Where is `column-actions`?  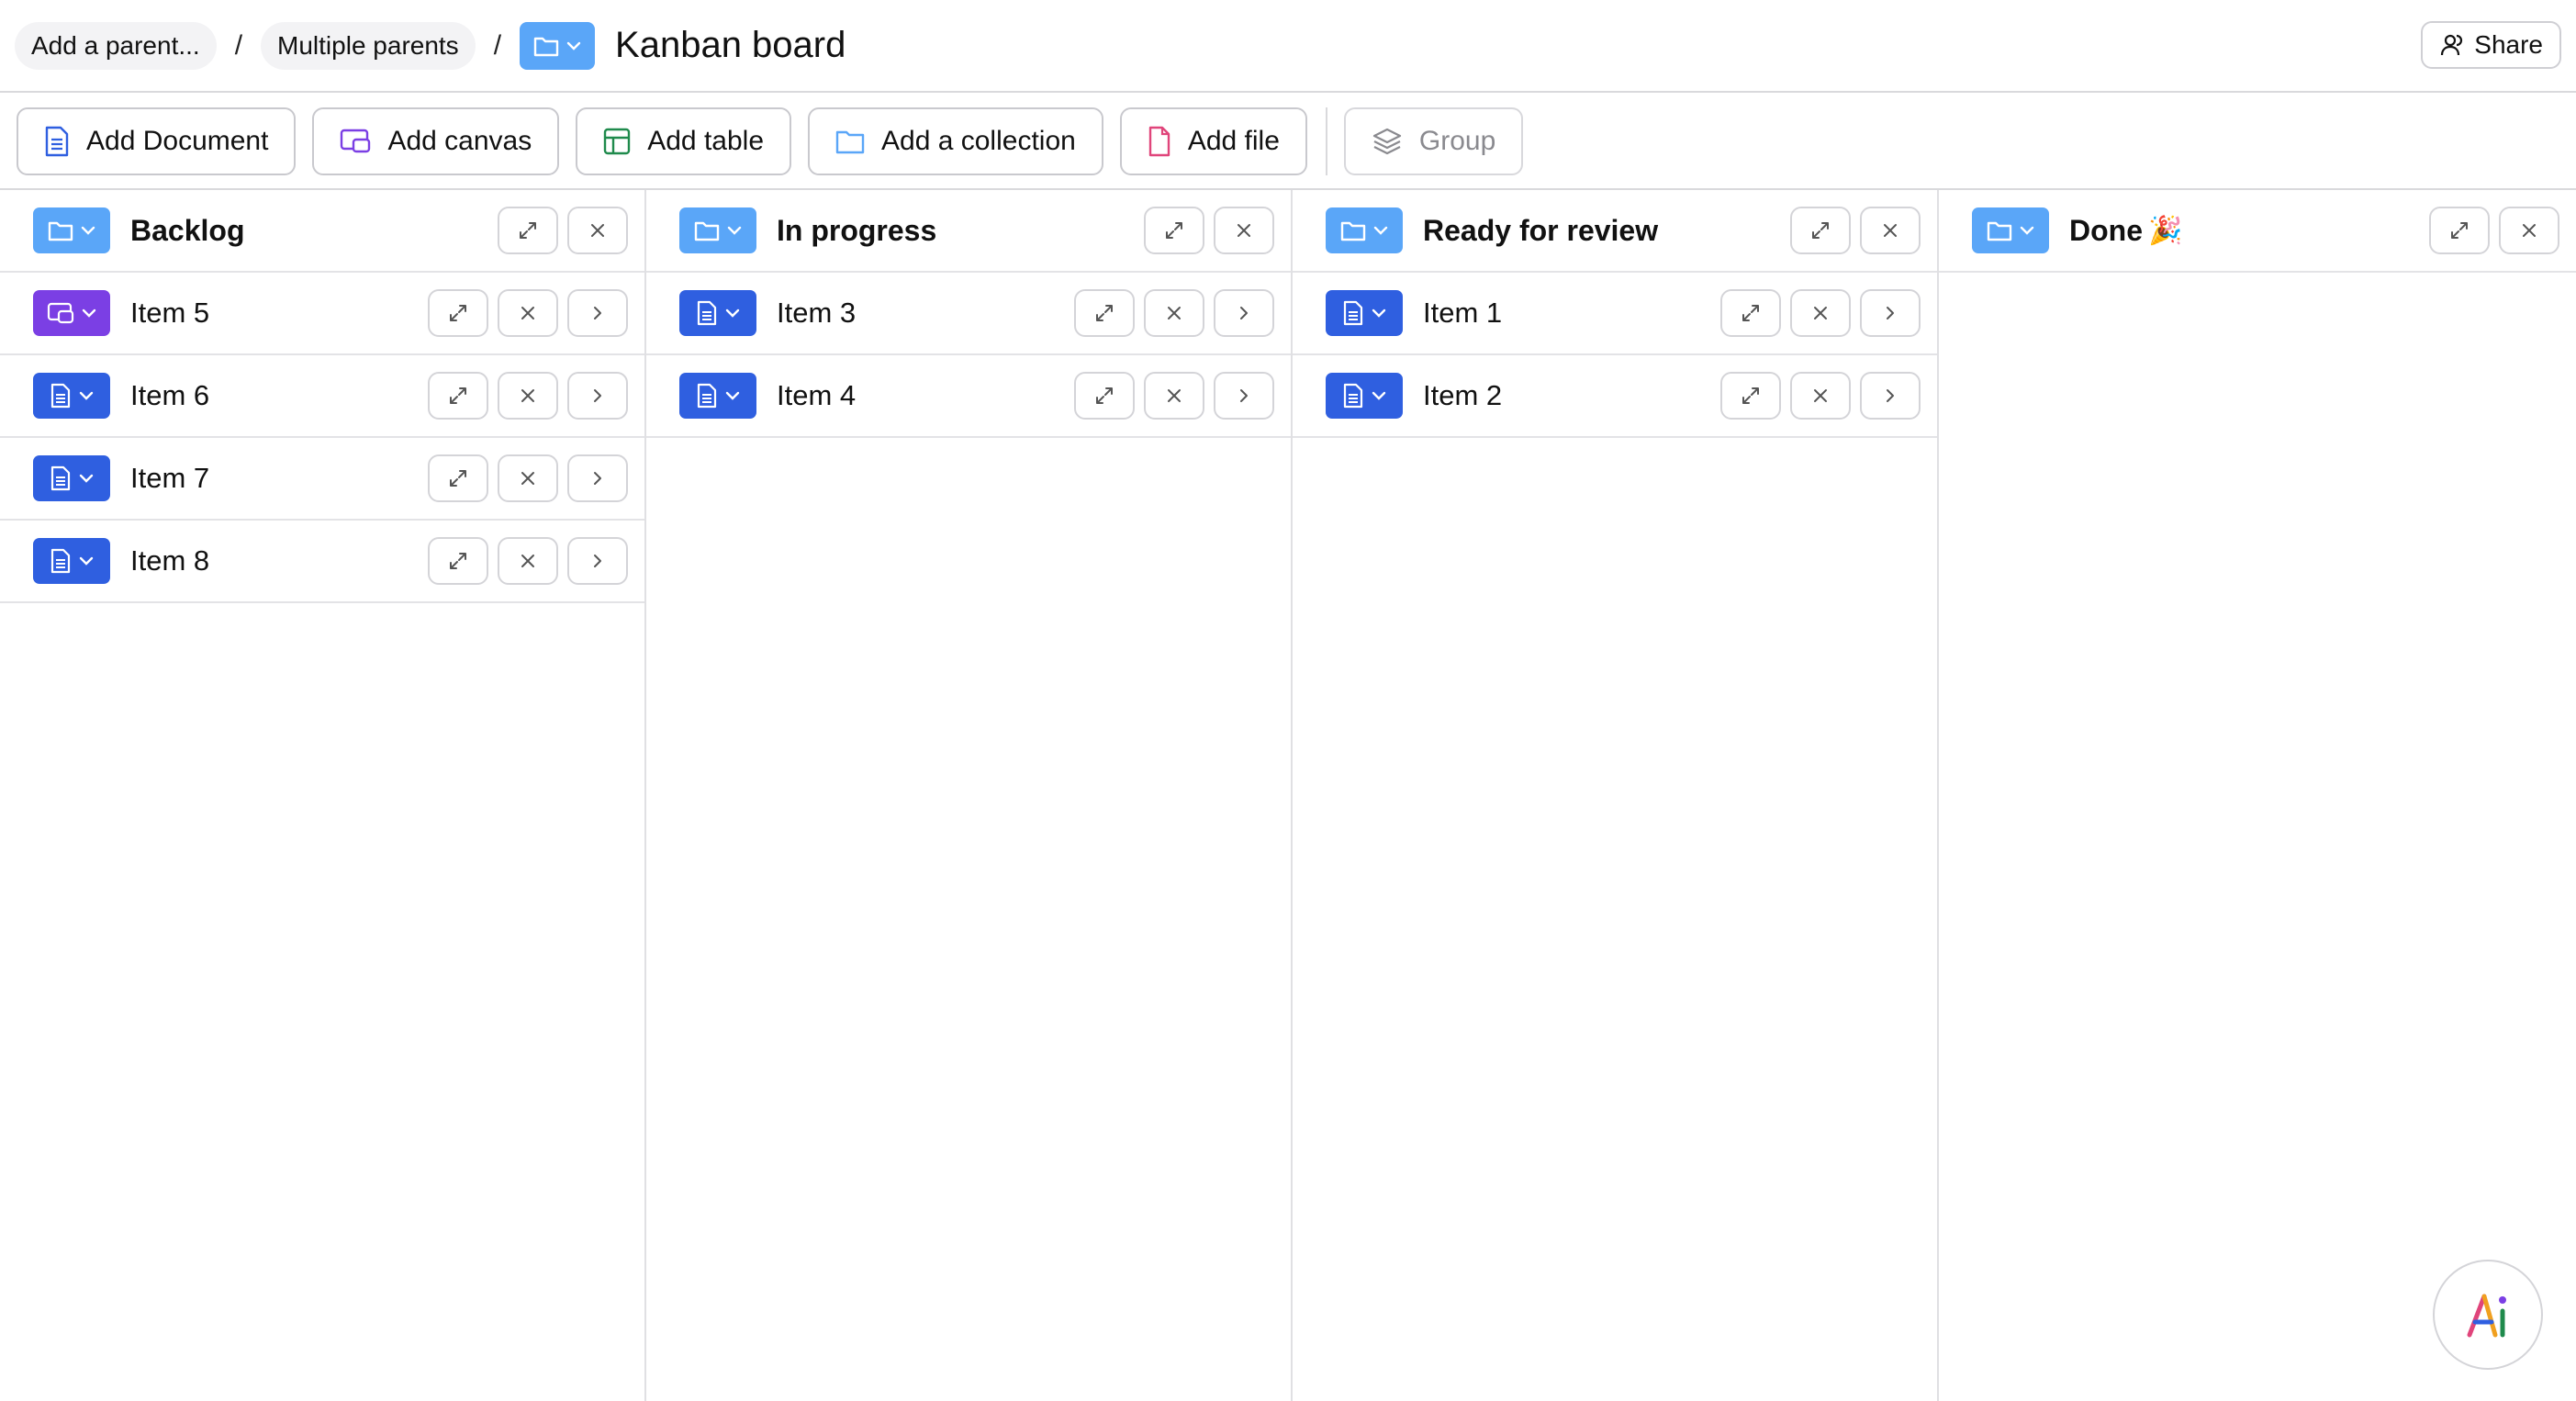 column-actions is located at coordinates (1855, 230).